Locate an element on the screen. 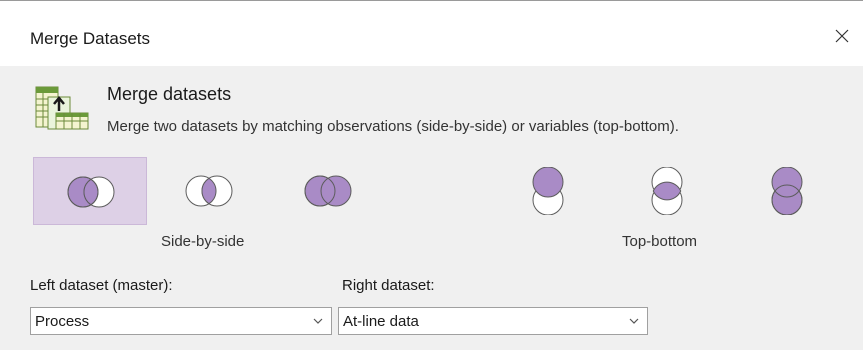  close-icon is located at coordinates (842, 36).